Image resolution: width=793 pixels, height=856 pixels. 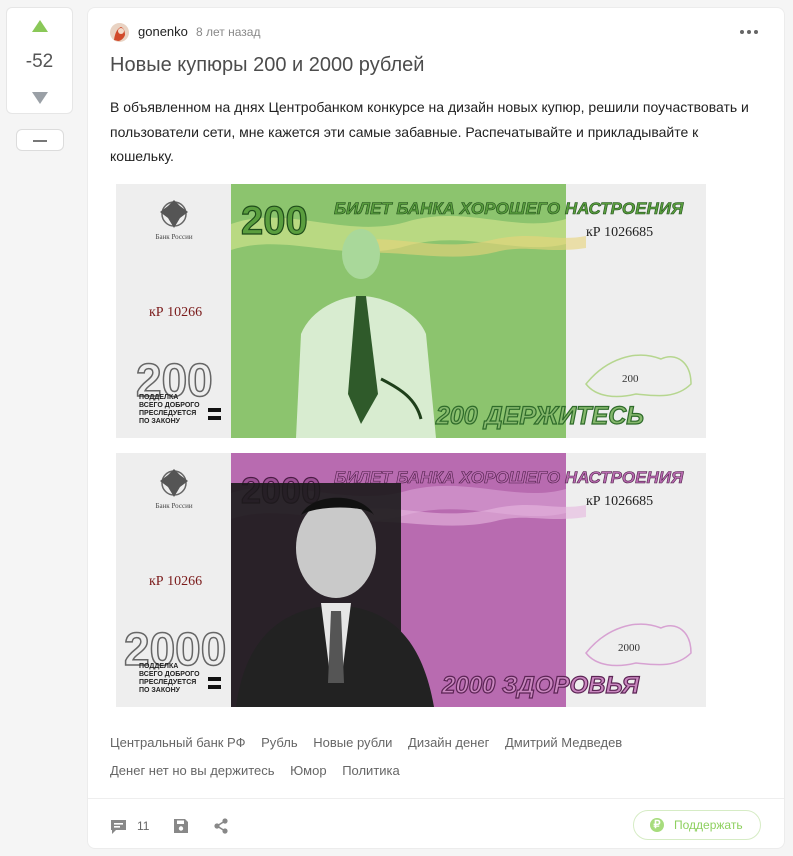 I want to click on post-footer: 11 ₽ Поддержать, so click(x=436, y=823).